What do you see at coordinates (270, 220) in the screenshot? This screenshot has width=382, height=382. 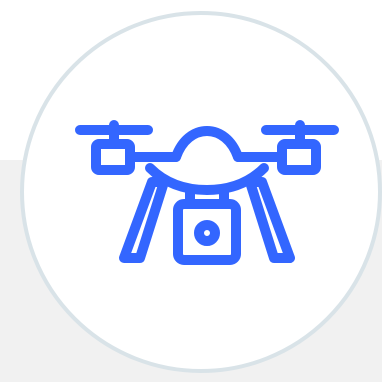 I see `right-landing-leg` at bounding box center [270, 220].